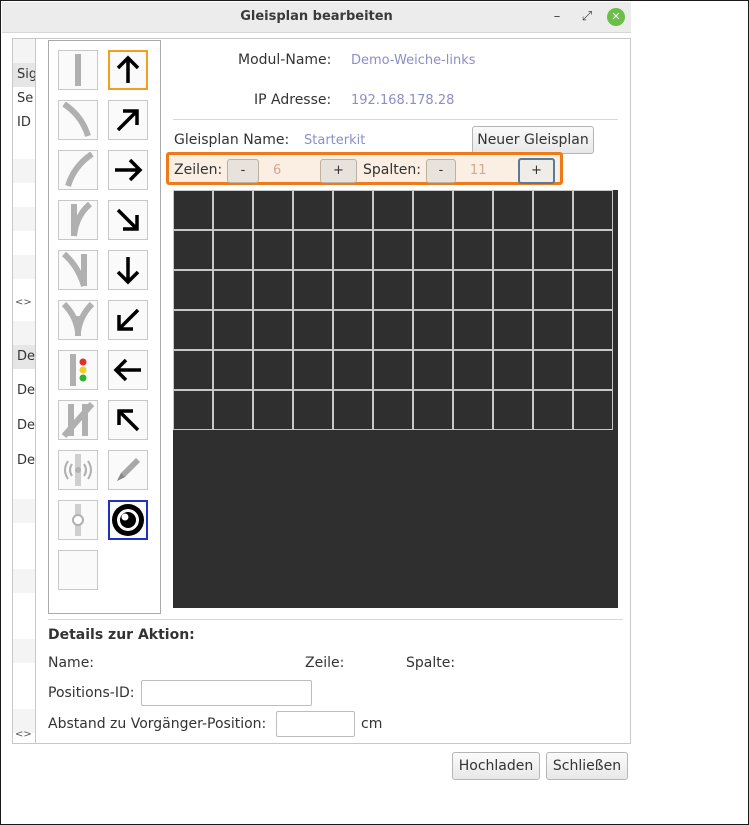 Image resolution: width=749 pixels, height=825 pixels. Describe the element at coordinates (128, 170) in the screenshot. I see `arrow-right-icon` at that location.